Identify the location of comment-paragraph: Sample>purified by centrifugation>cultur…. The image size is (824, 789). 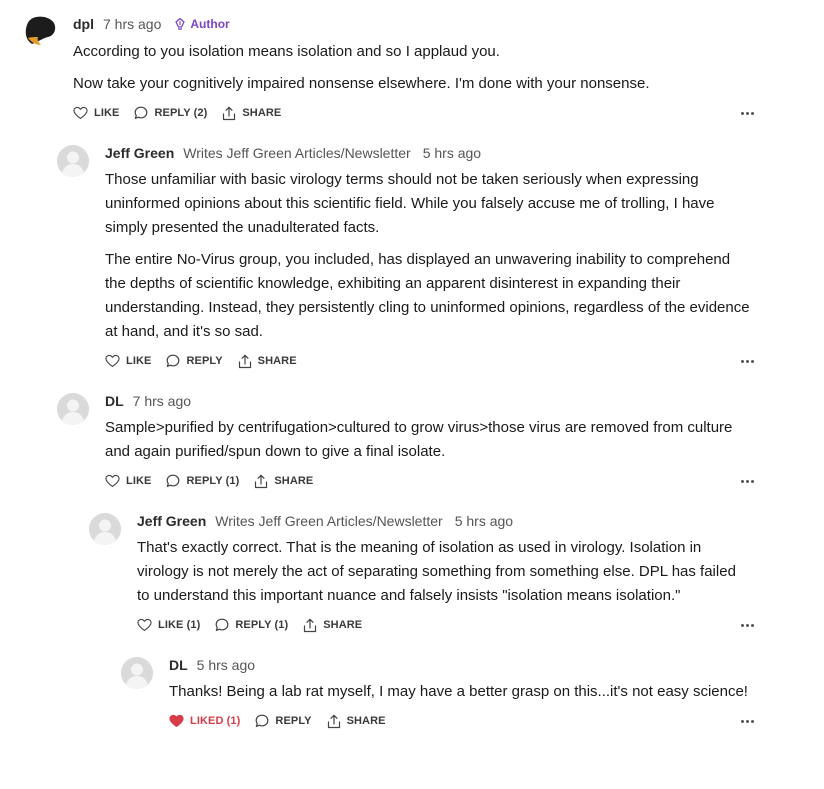
(419, 439).